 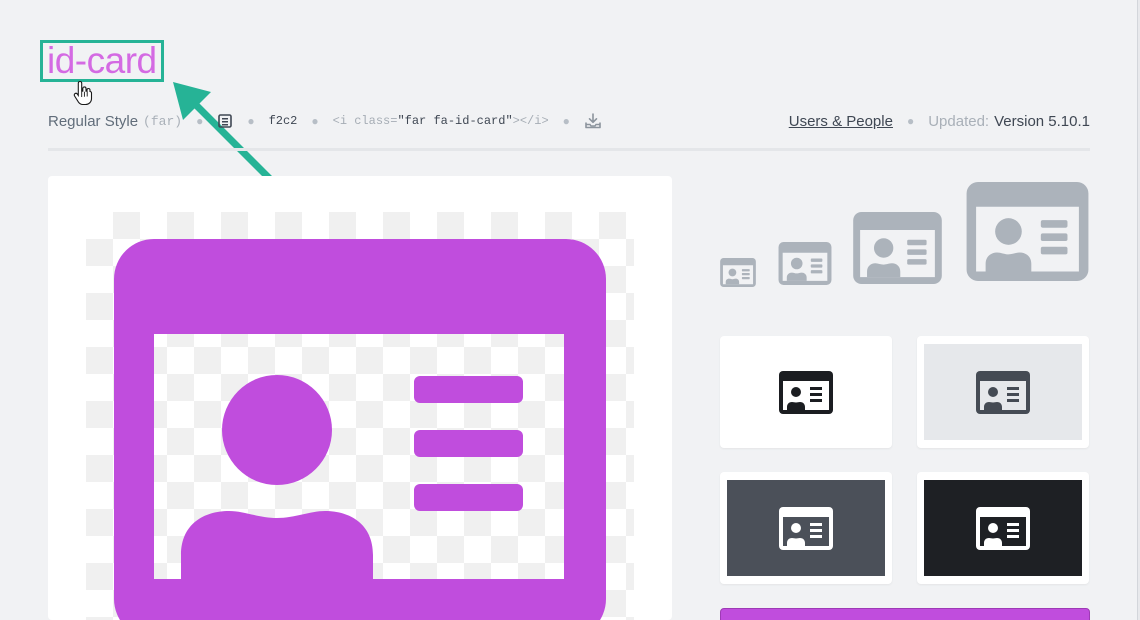 What do you see at coordinates (283, 121) in the screenshot?
I see `unicode-value: f2c2` at bounding box center [283, 121].